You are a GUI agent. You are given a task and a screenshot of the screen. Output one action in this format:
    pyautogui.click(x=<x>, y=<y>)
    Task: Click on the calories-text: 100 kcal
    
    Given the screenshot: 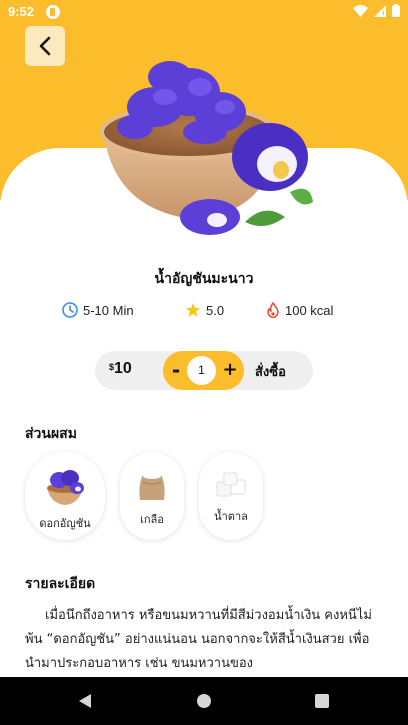 What is the action you would take?
    pyautogui.click(x=309, y=310)
    